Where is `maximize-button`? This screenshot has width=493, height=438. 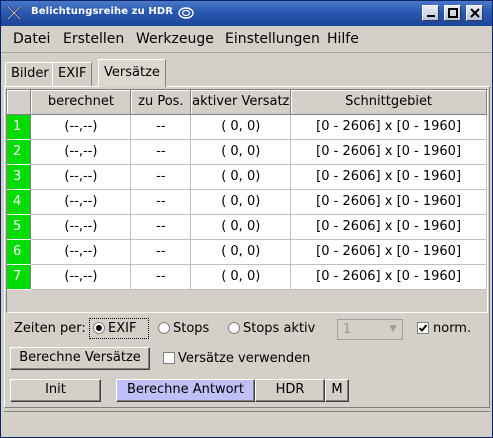 maximize-button is located at coordinates (452, 13).